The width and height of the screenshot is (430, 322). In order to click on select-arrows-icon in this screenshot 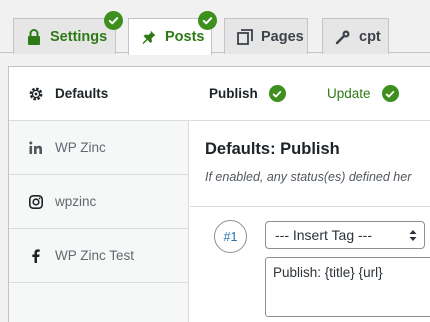, I will do `click(413, 235)`.